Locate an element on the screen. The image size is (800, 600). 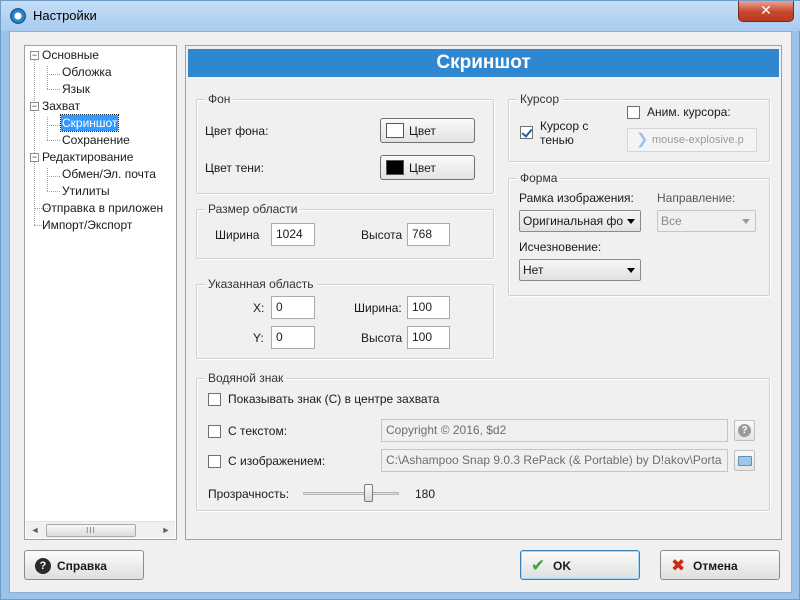
cursor-shadow-checkbox is located at coordinates (526, 132).